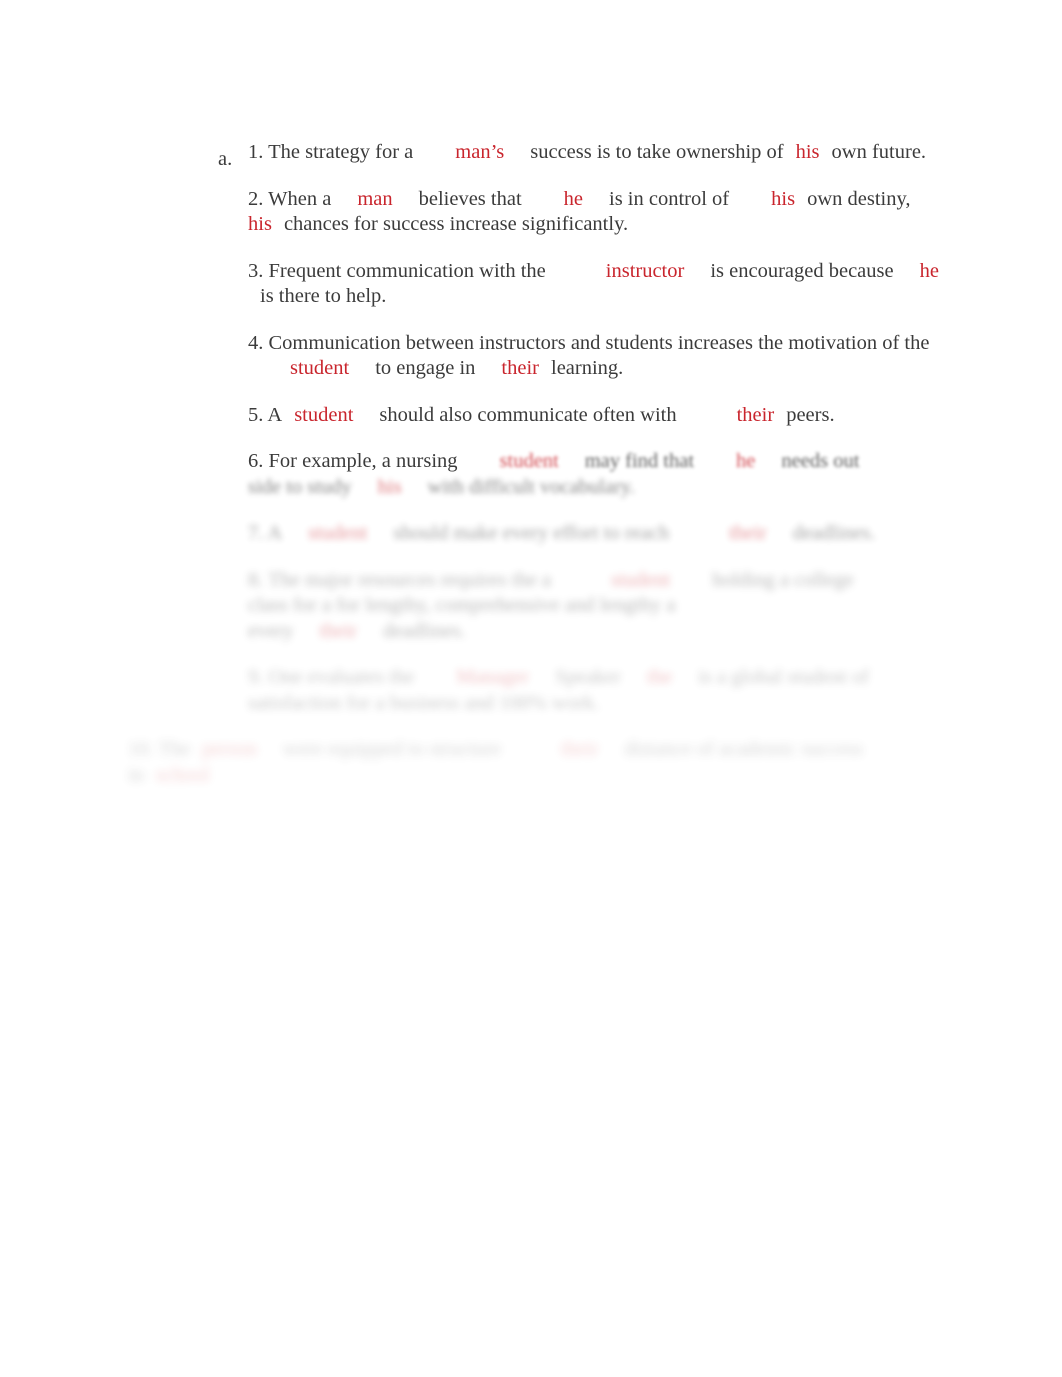  Describe the element at coordinates (820, 461) in the screenshot. I see `item-text: needs out` at that location.